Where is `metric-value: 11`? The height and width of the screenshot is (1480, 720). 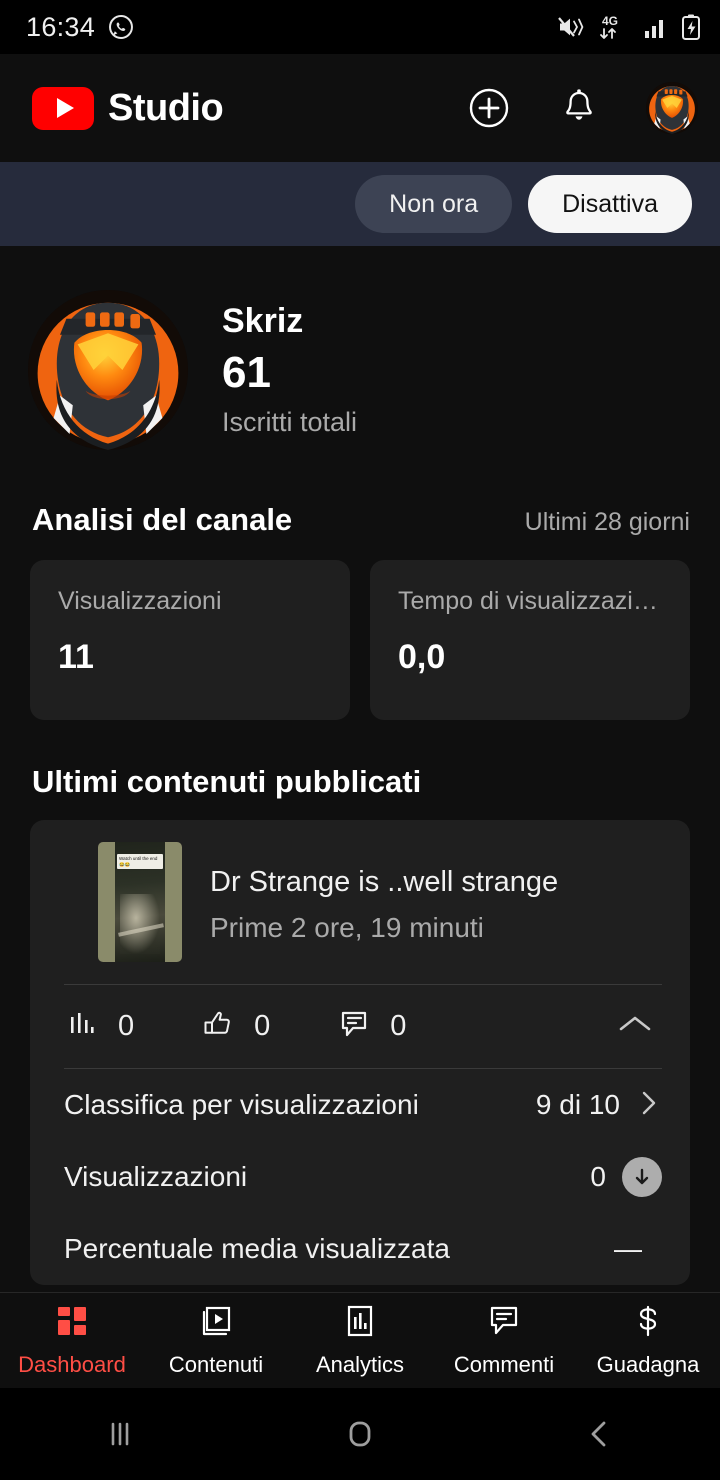 metric-value: 11 is located at coordinates (76, 657).